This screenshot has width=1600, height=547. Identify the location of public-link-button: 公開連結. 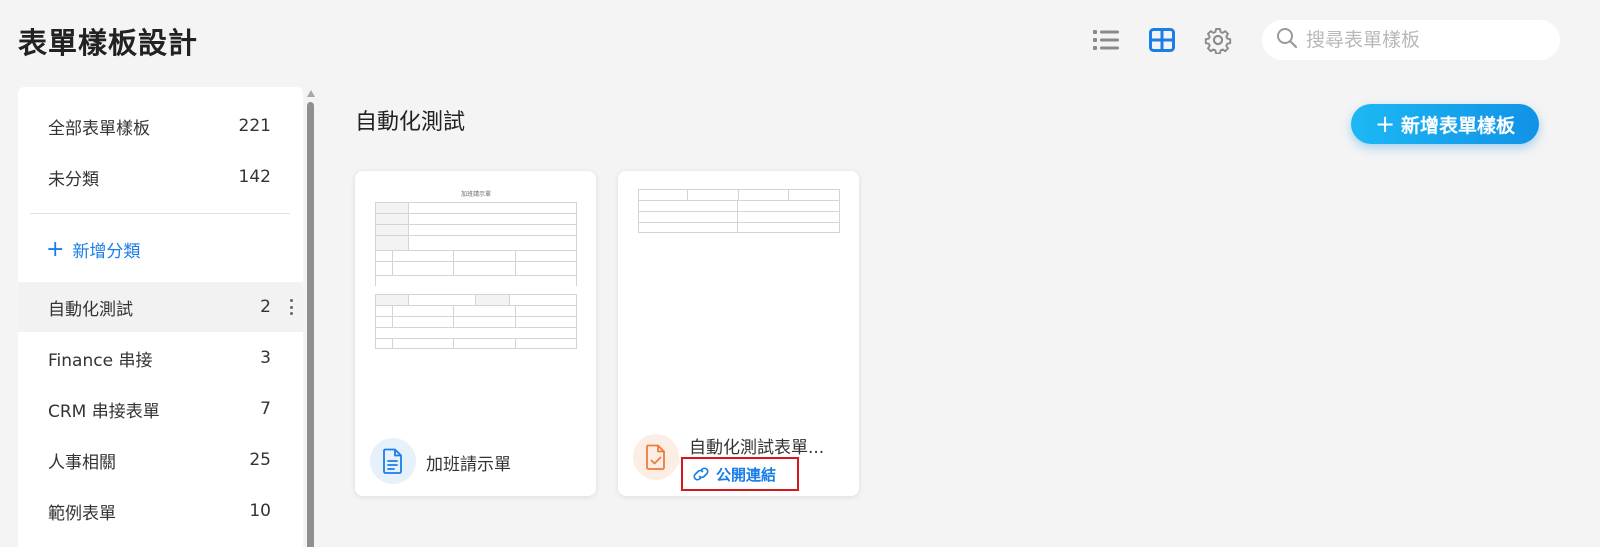
(740, 474).